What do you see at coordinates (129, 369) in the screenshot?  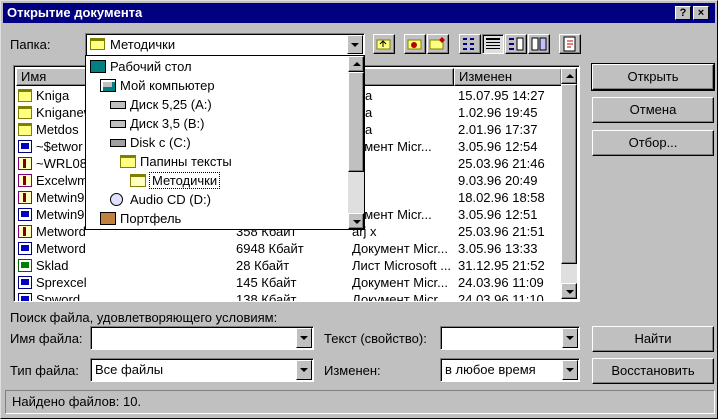 I see `filetype-value: Все файлы` at bounding box center [129, 369].